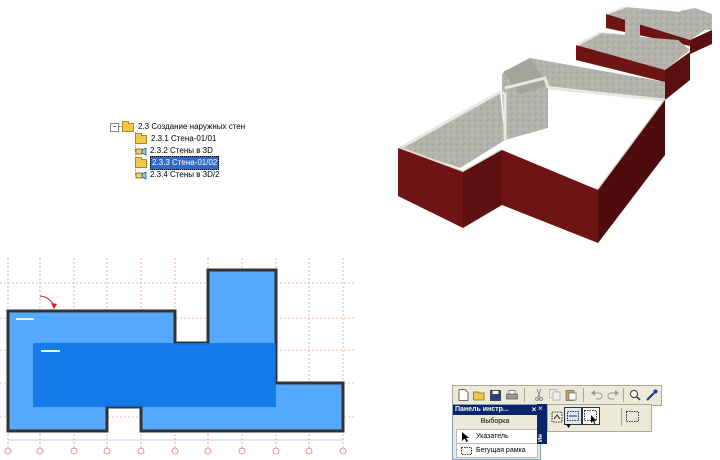 The image size is (720, 460). What do you see at coordinates (54, 306) in the screenshot?
I see `plan-rotation-arrow-head` at bounding box center [54, 306].